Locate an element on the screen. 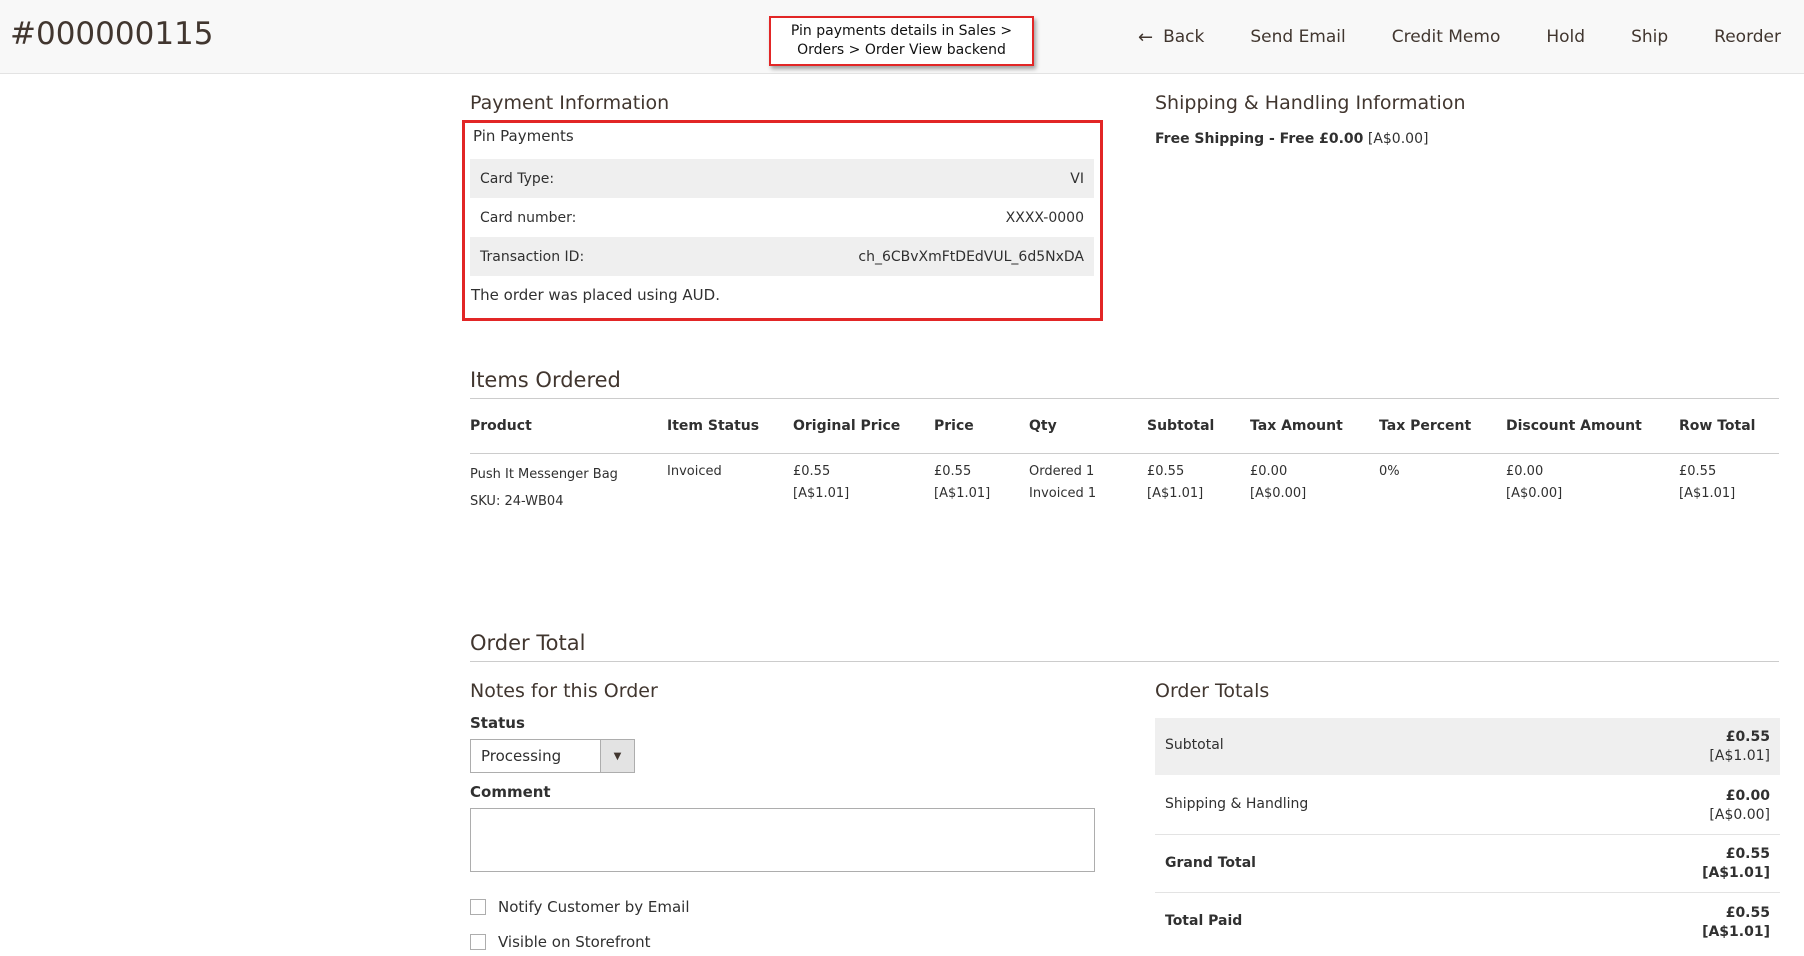 The height and width of the screenshot is (956, 1804). shipping-row: Shipping & Handling £0.00 [A$0.00] is located at coordinates (1467, 805).